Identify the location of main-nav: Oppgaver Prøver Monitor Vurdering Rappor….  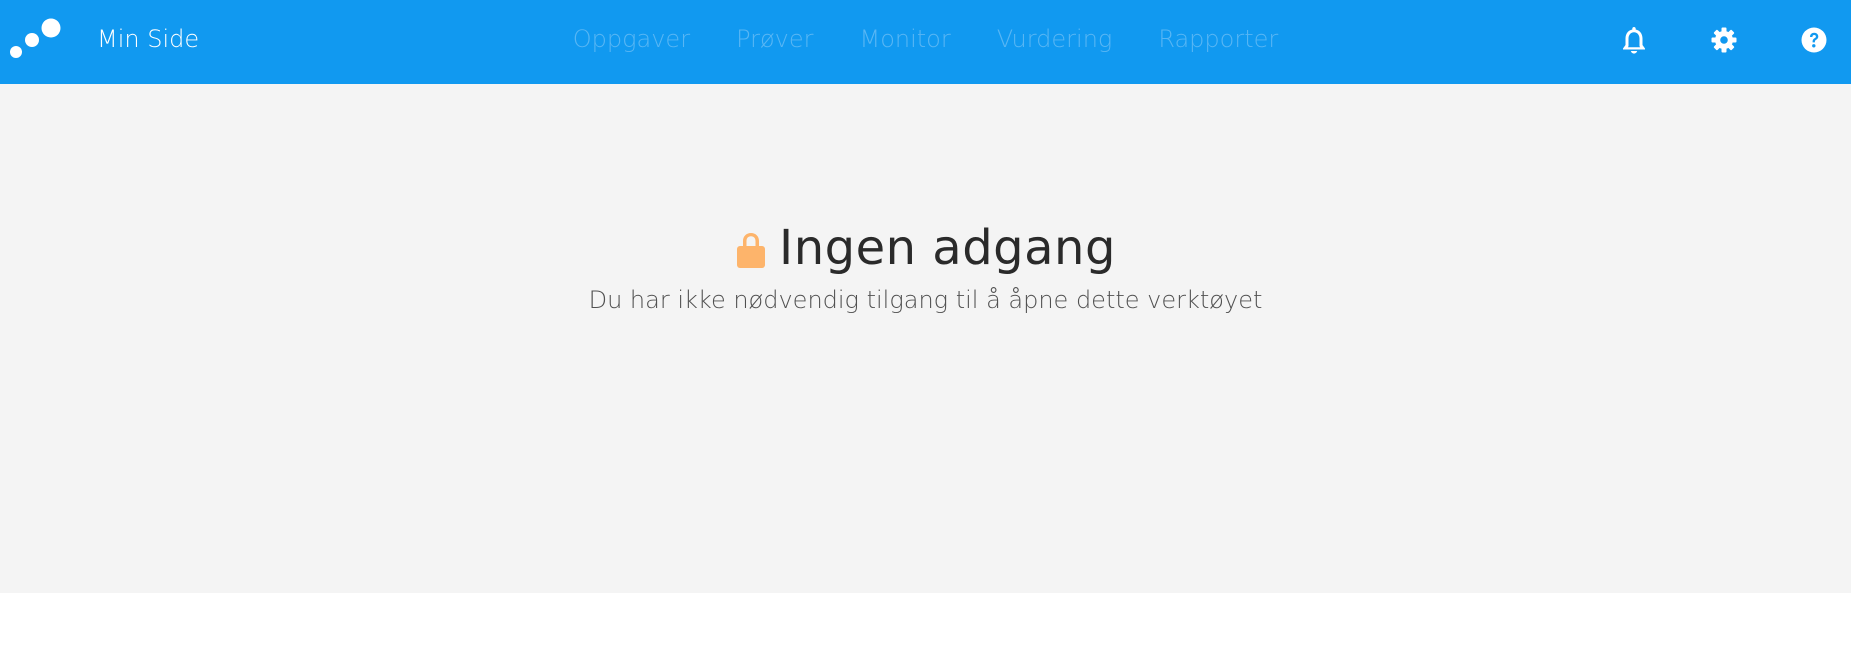
(925, 39).